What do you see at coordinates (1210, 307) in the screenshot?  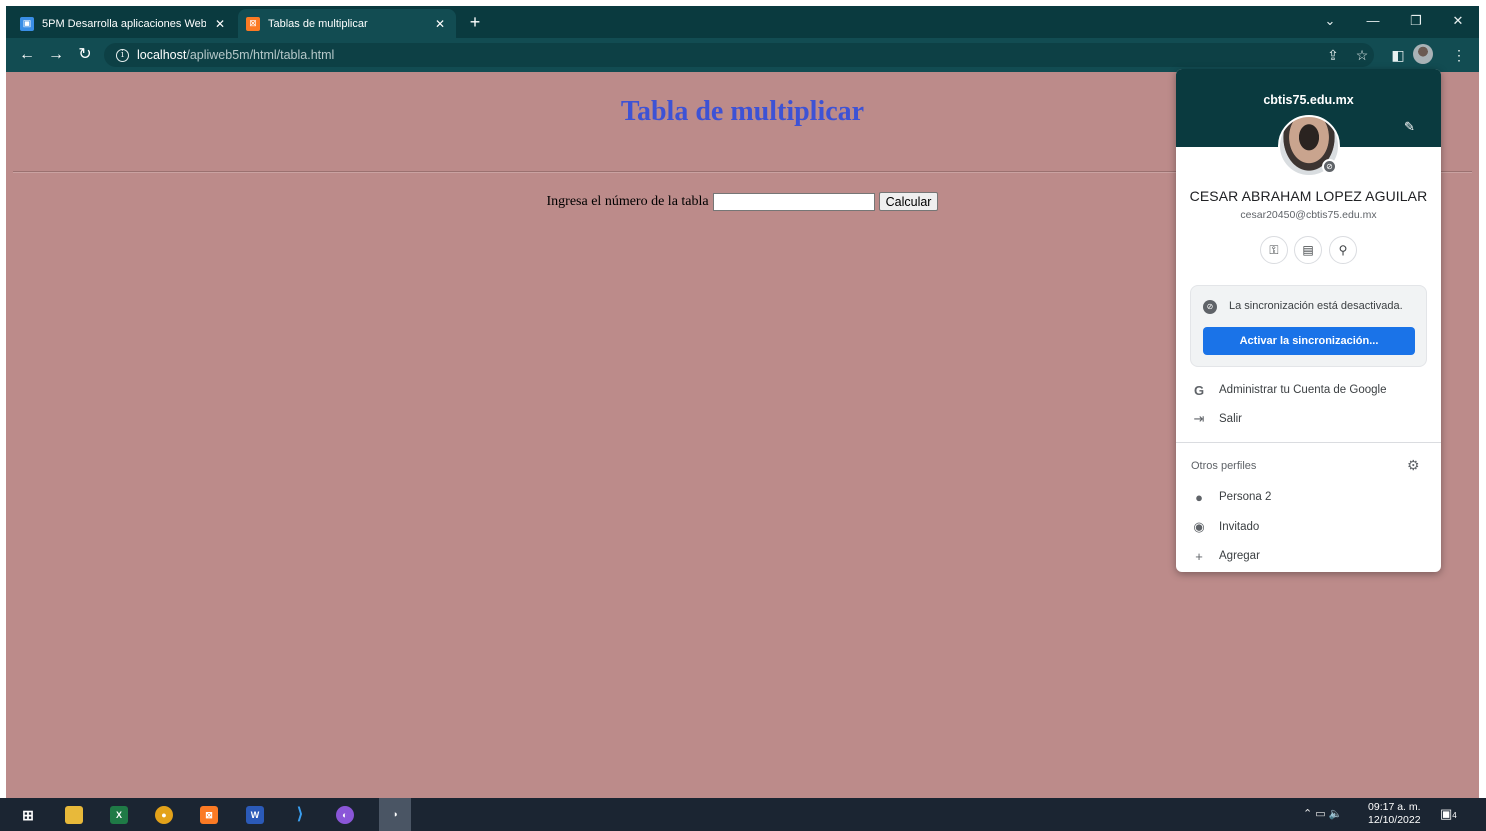 I see `sync-off-icon: ⊘` at bounding box center [1210, 307].